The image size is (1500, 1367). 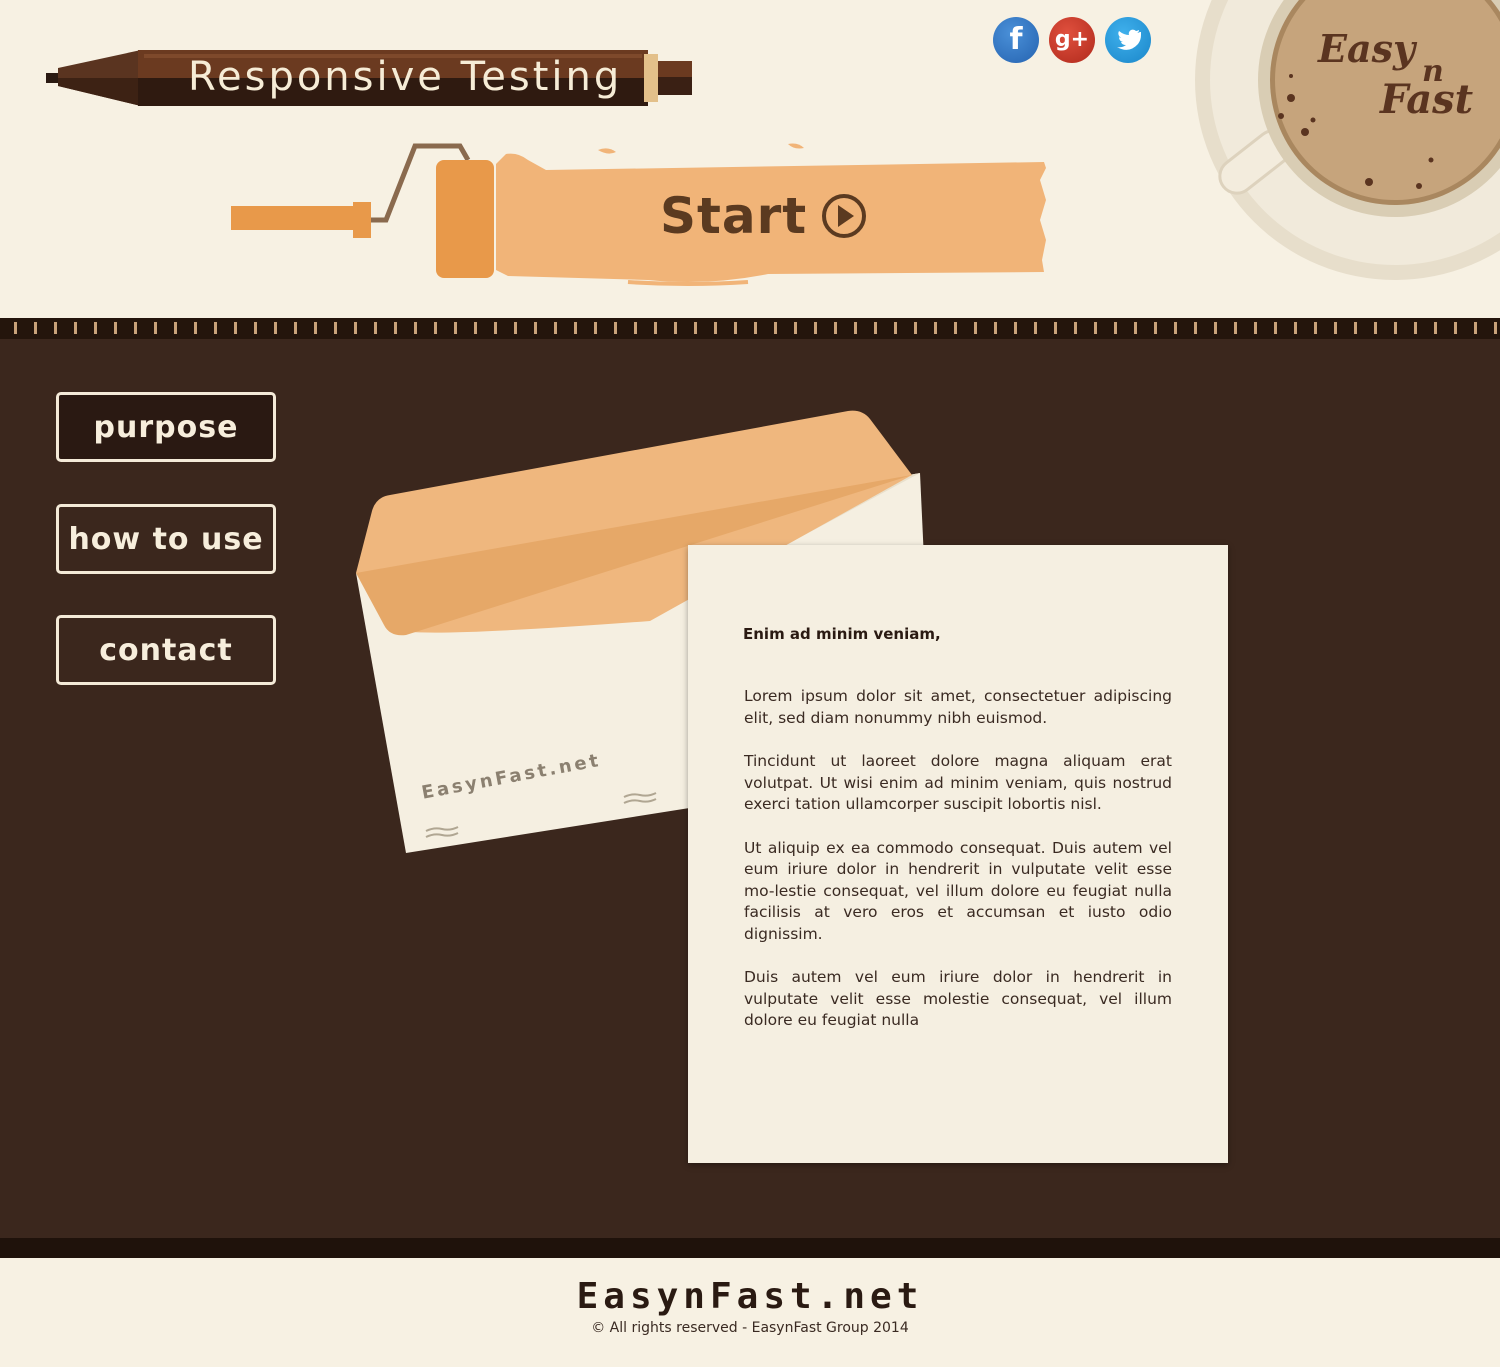 What do you see at coordinates (1427, 99) in the screenshot?
I see `logo-word-fast: Fast` at bounding box center [1427, 99].